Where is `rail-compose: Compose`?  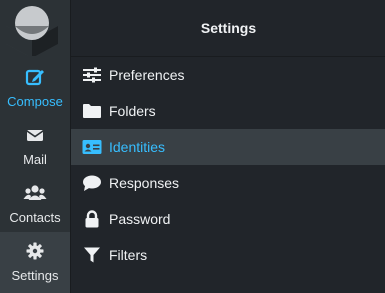 rail-compose: Compose is located at coordinates (35, 87).